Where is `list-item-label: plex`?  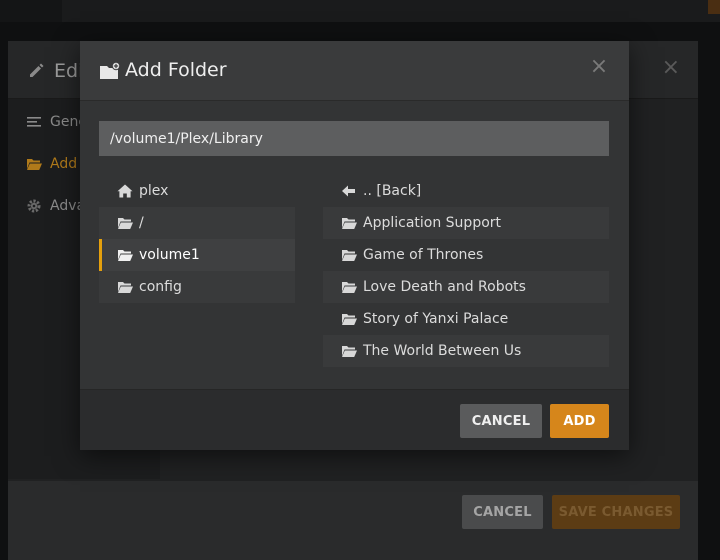
list-item-label: plex is located at coordinates (154, 191).